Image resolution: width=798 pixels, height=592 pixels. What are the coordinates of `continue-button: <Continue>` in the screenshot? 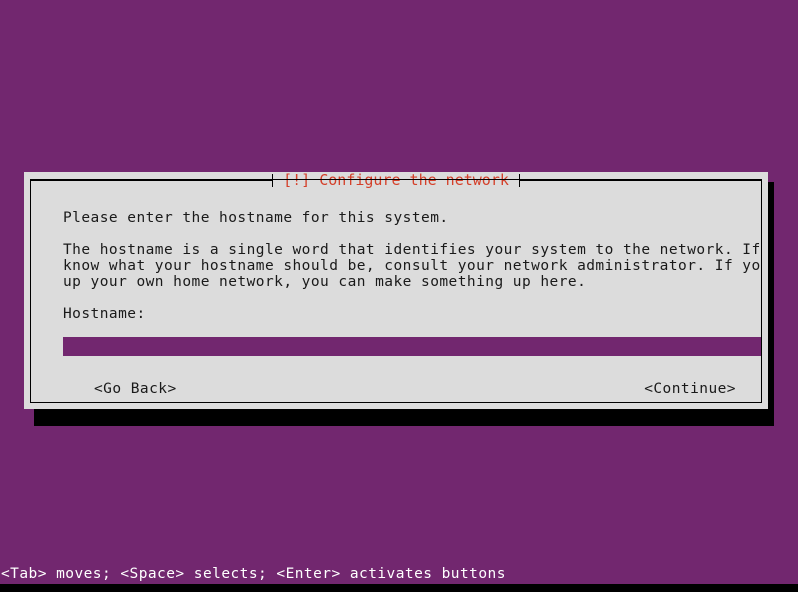 It's located at (690, 389).